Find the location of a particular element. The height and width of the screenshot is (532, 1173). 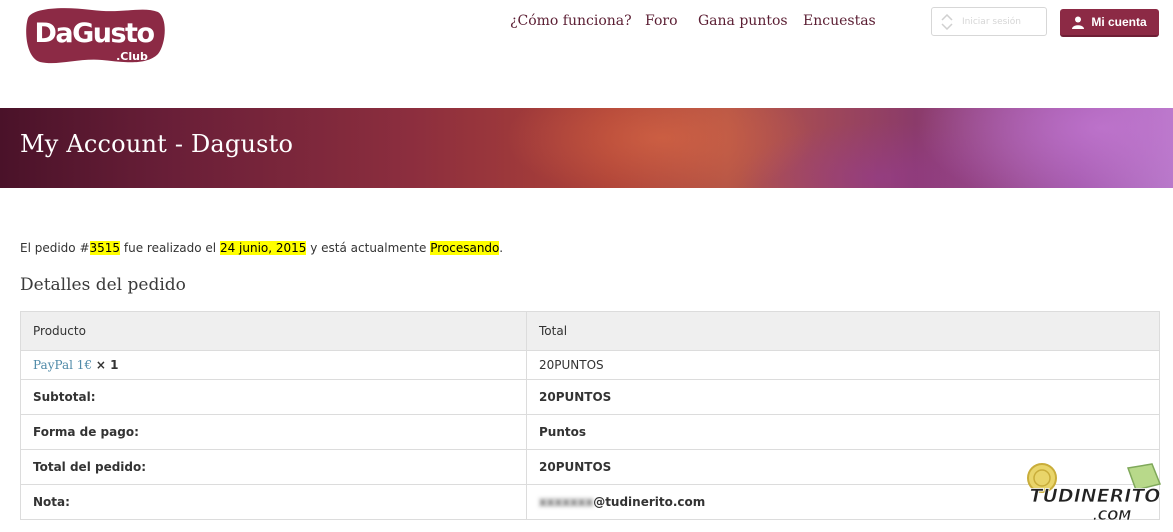

note-value-domain: @tudinerito.com is located at coordinates (649, 502).